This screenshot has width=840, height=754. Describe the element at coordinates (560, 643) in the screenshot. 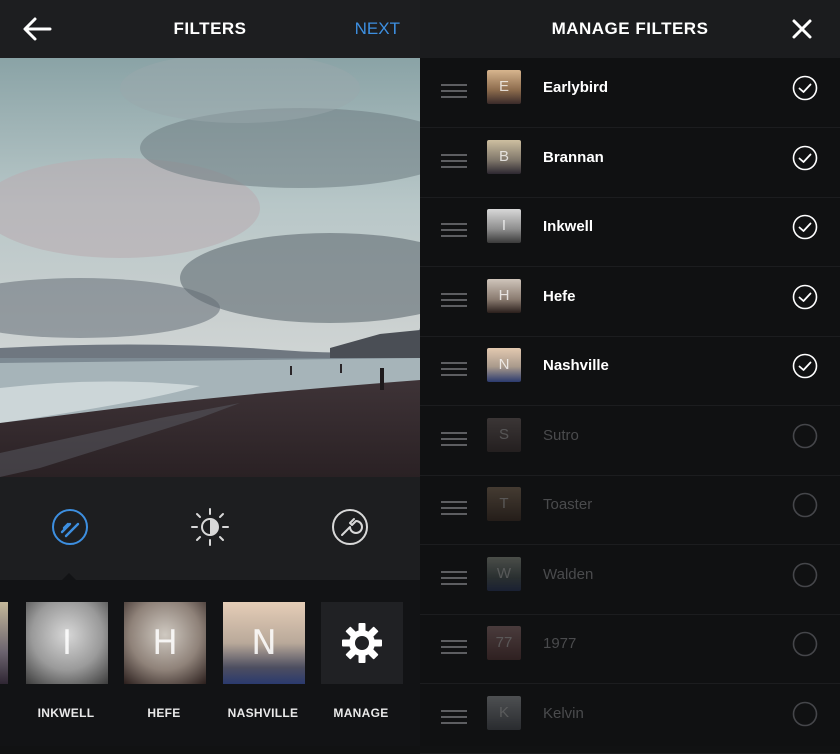

I see `filter-row-name: 1977` at that location.